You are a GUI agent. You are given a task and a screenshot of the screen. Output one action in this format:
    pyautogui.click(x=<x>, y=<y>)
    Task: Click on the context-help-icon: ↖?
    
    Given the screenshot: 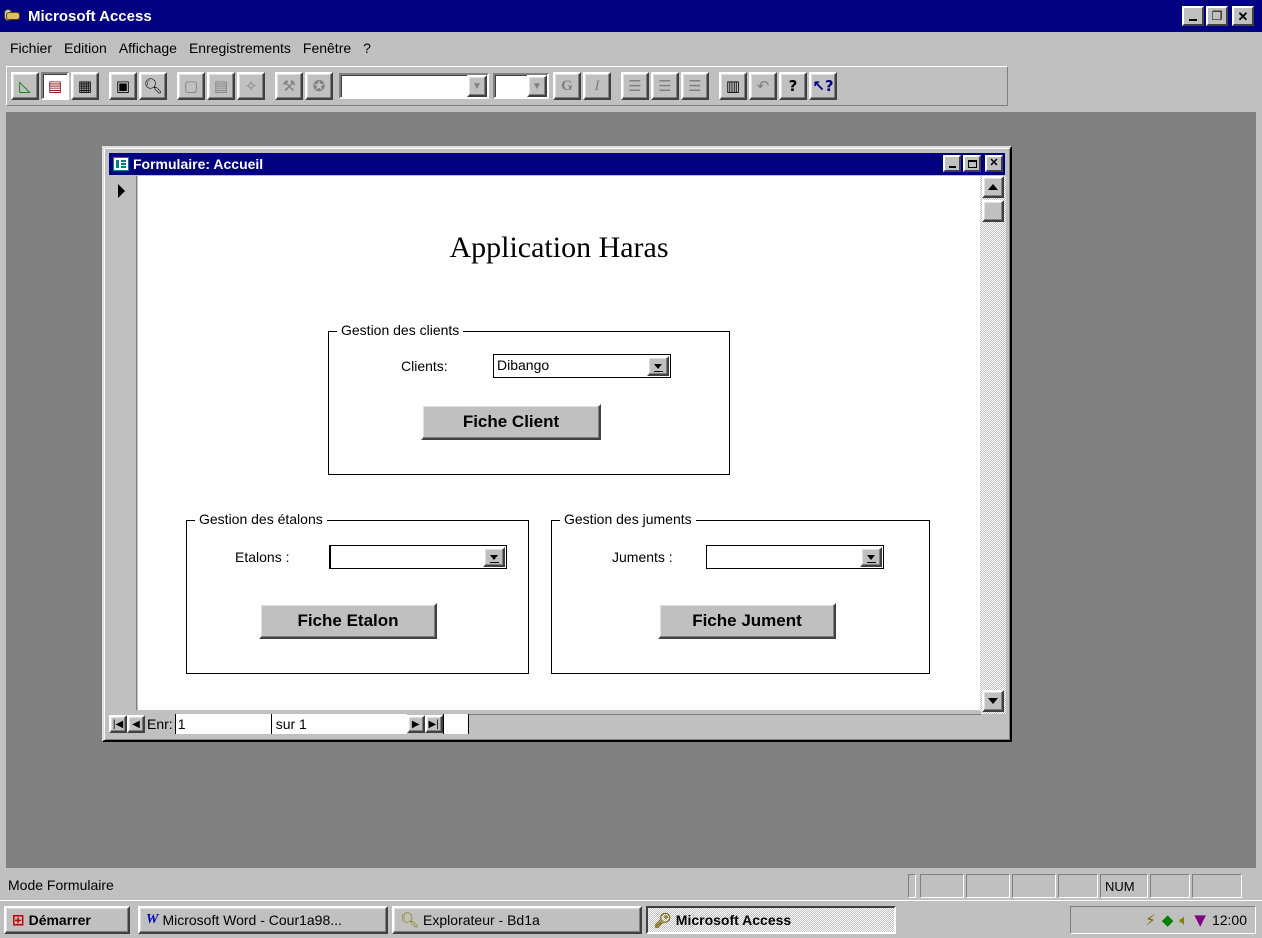 What is the action you would take?
    pyautogui.click(x=823, y=86)
    